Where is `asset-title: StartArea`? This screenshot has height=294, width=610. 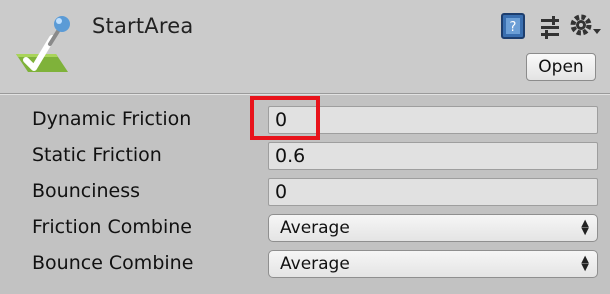
asset-title: StartArea is located at coordinates (143, 26).